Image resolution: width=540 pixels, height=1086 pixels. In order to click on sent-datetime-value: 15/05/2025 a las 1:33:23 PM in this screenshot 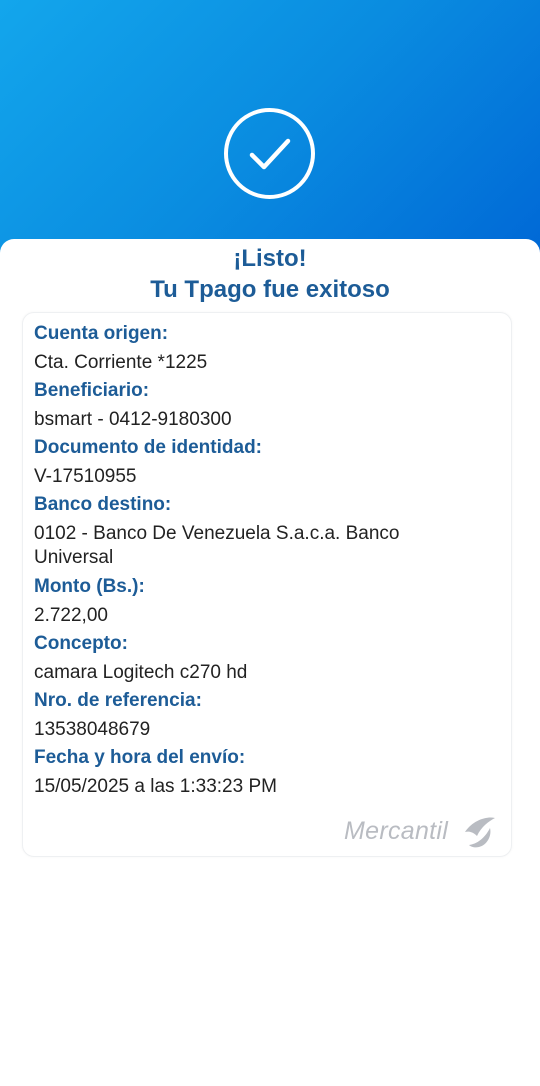, I will do `click(155, 786)`.